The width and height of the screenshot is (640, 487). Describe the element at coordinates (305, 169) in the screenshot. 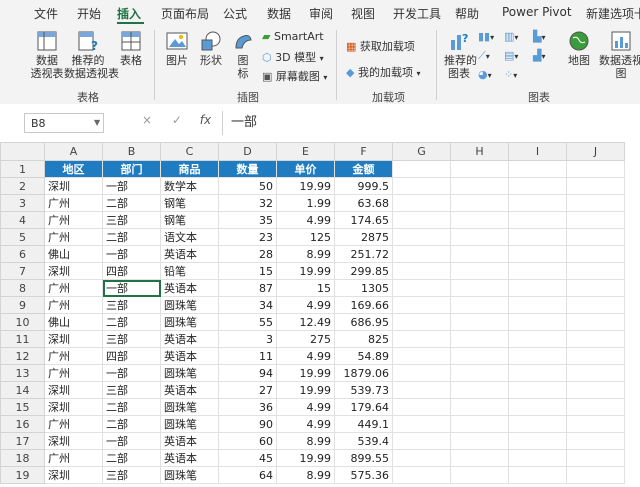

I see `header-cell: 单价` at that location.